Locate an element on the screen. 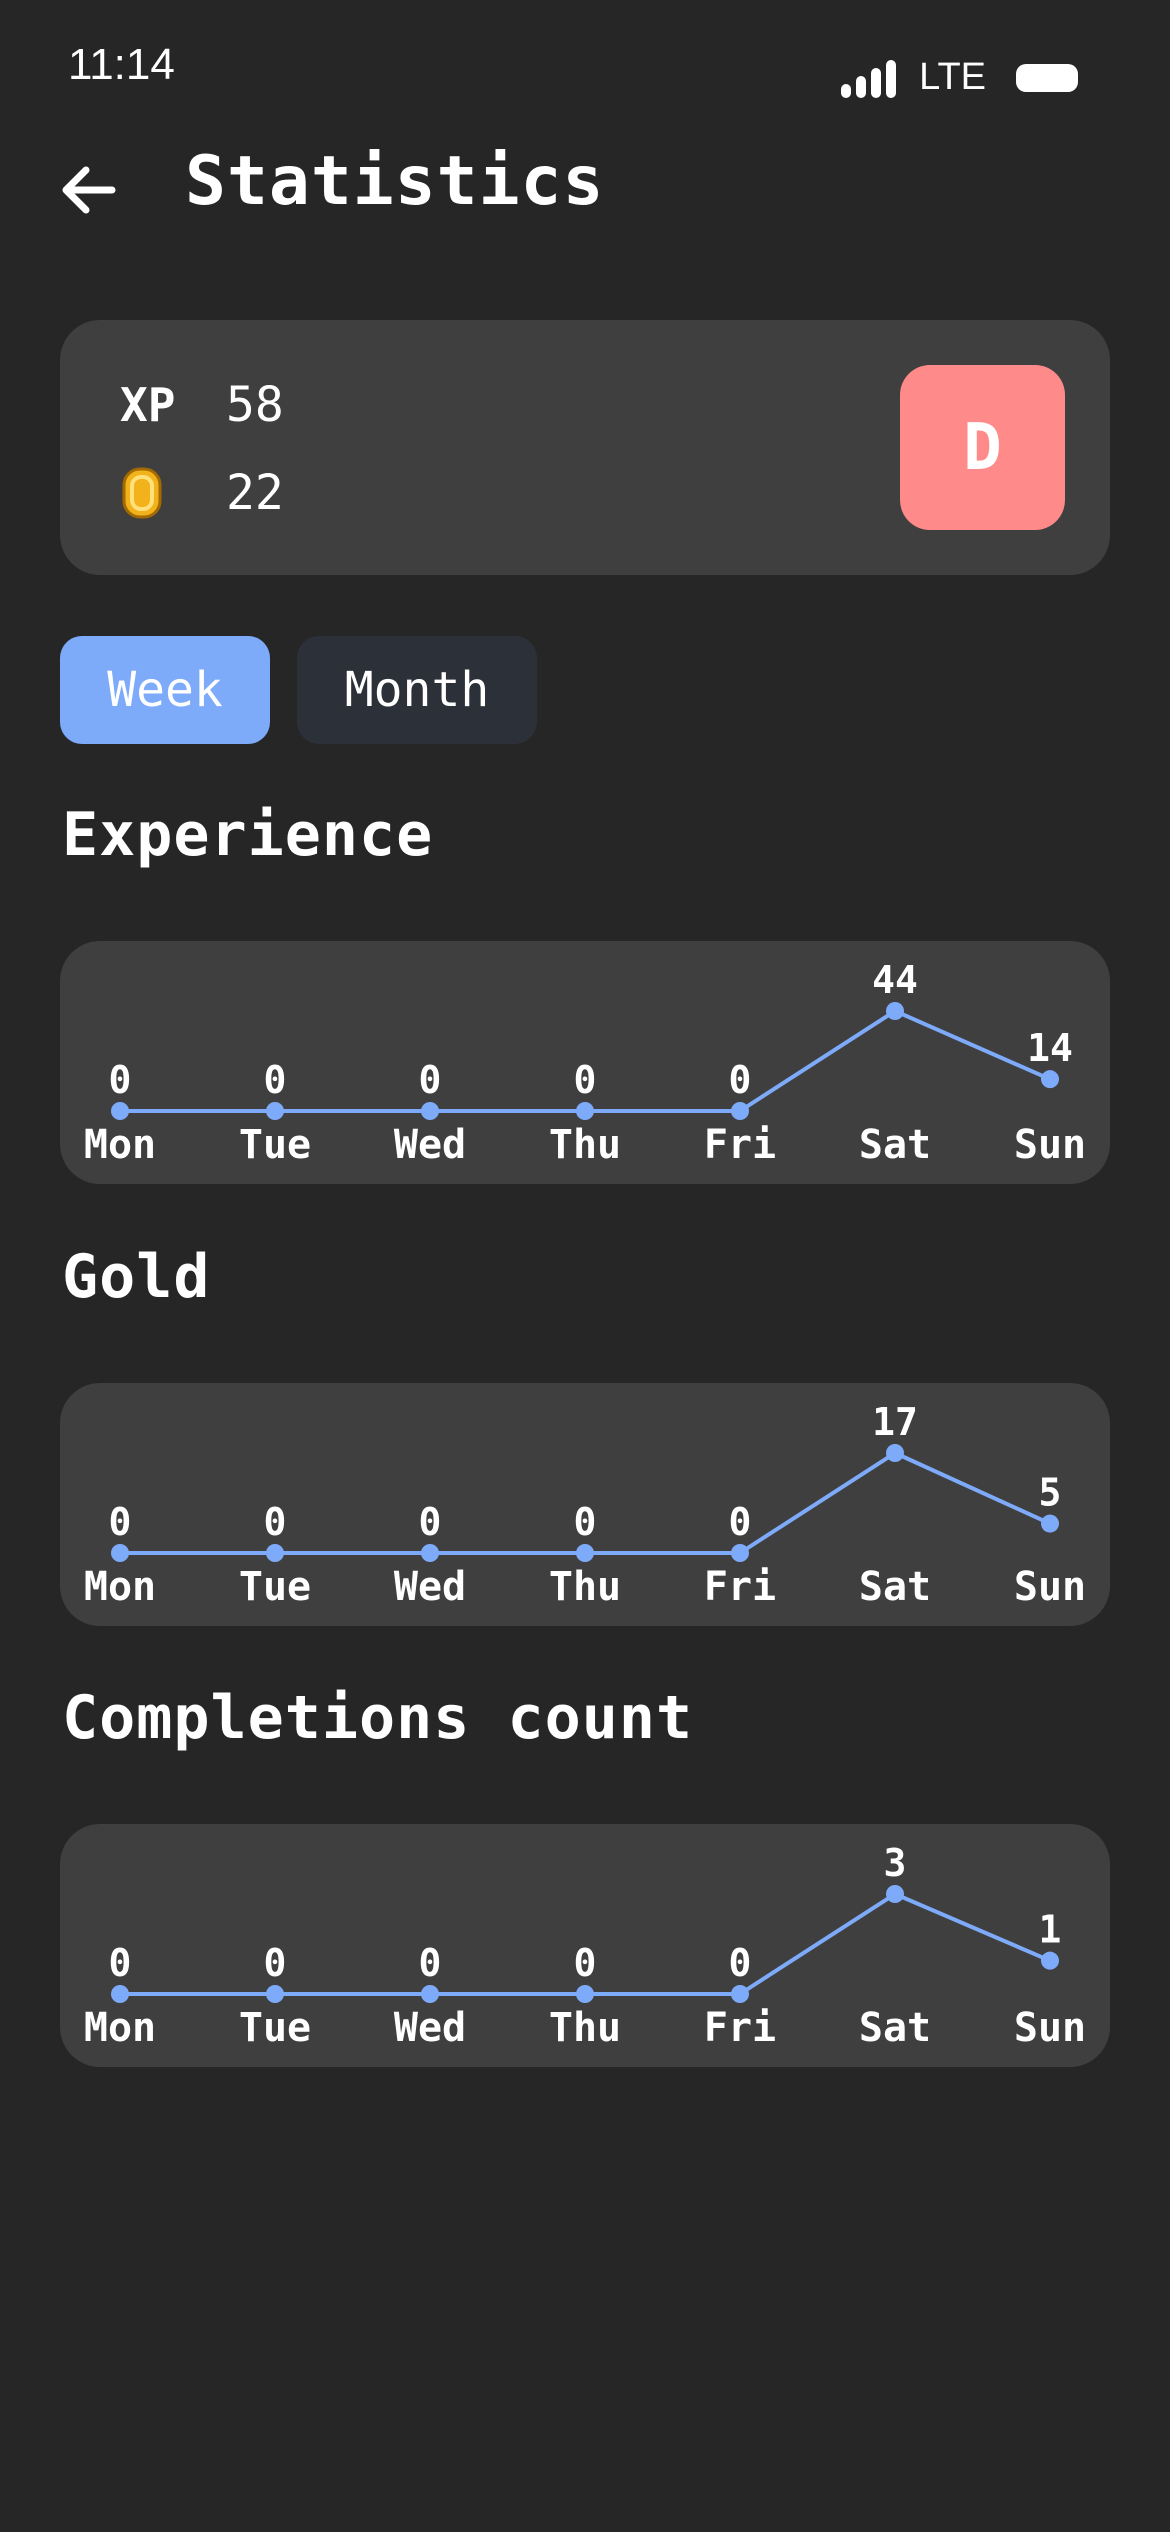 This screenshot has width=1170, height=2532. experience-chart-svg: 0 Mon 0 Tue 0 Wed 0 Thu 0 Fri 44 Sat 14 Sun is located at coordinates (585, 1063).